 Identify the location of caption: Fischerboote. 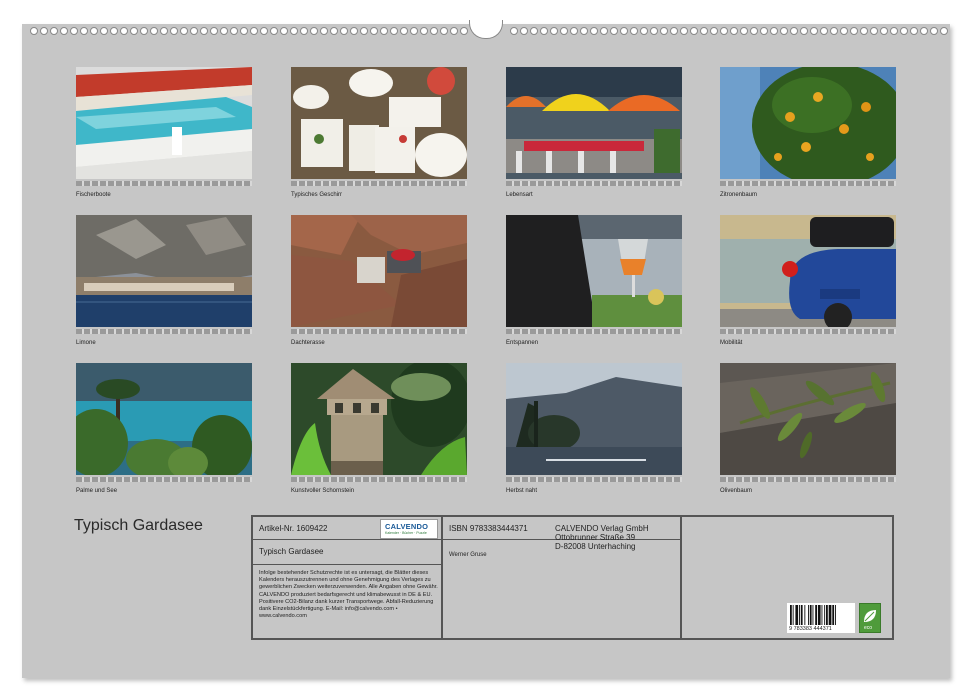
(93, 195).